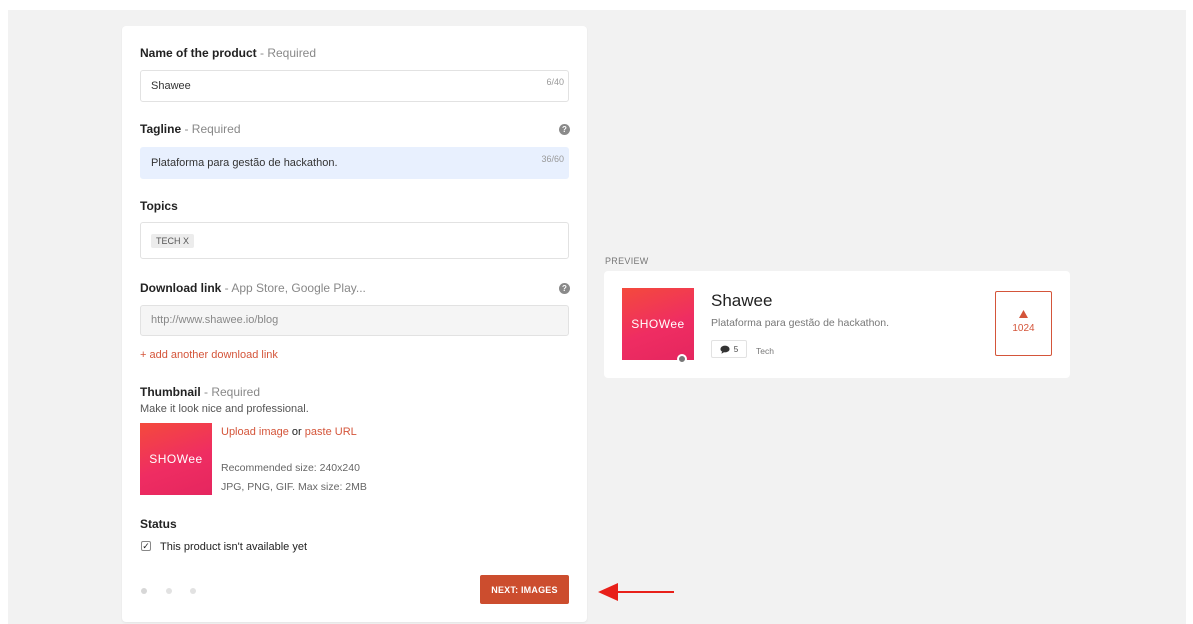  Describe the element at coordinates (627, 261) in the screenshot. I see `preview-label: PREVIEW` at that location.